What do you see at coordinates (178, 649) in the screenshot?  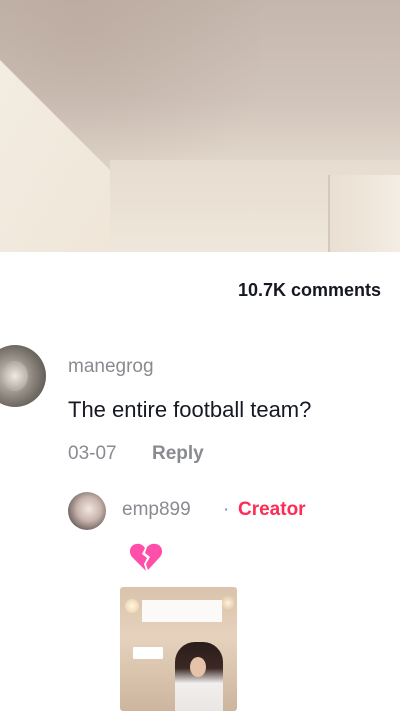 I see `video-reply-thumbnail` at bounding box center [178, 649].